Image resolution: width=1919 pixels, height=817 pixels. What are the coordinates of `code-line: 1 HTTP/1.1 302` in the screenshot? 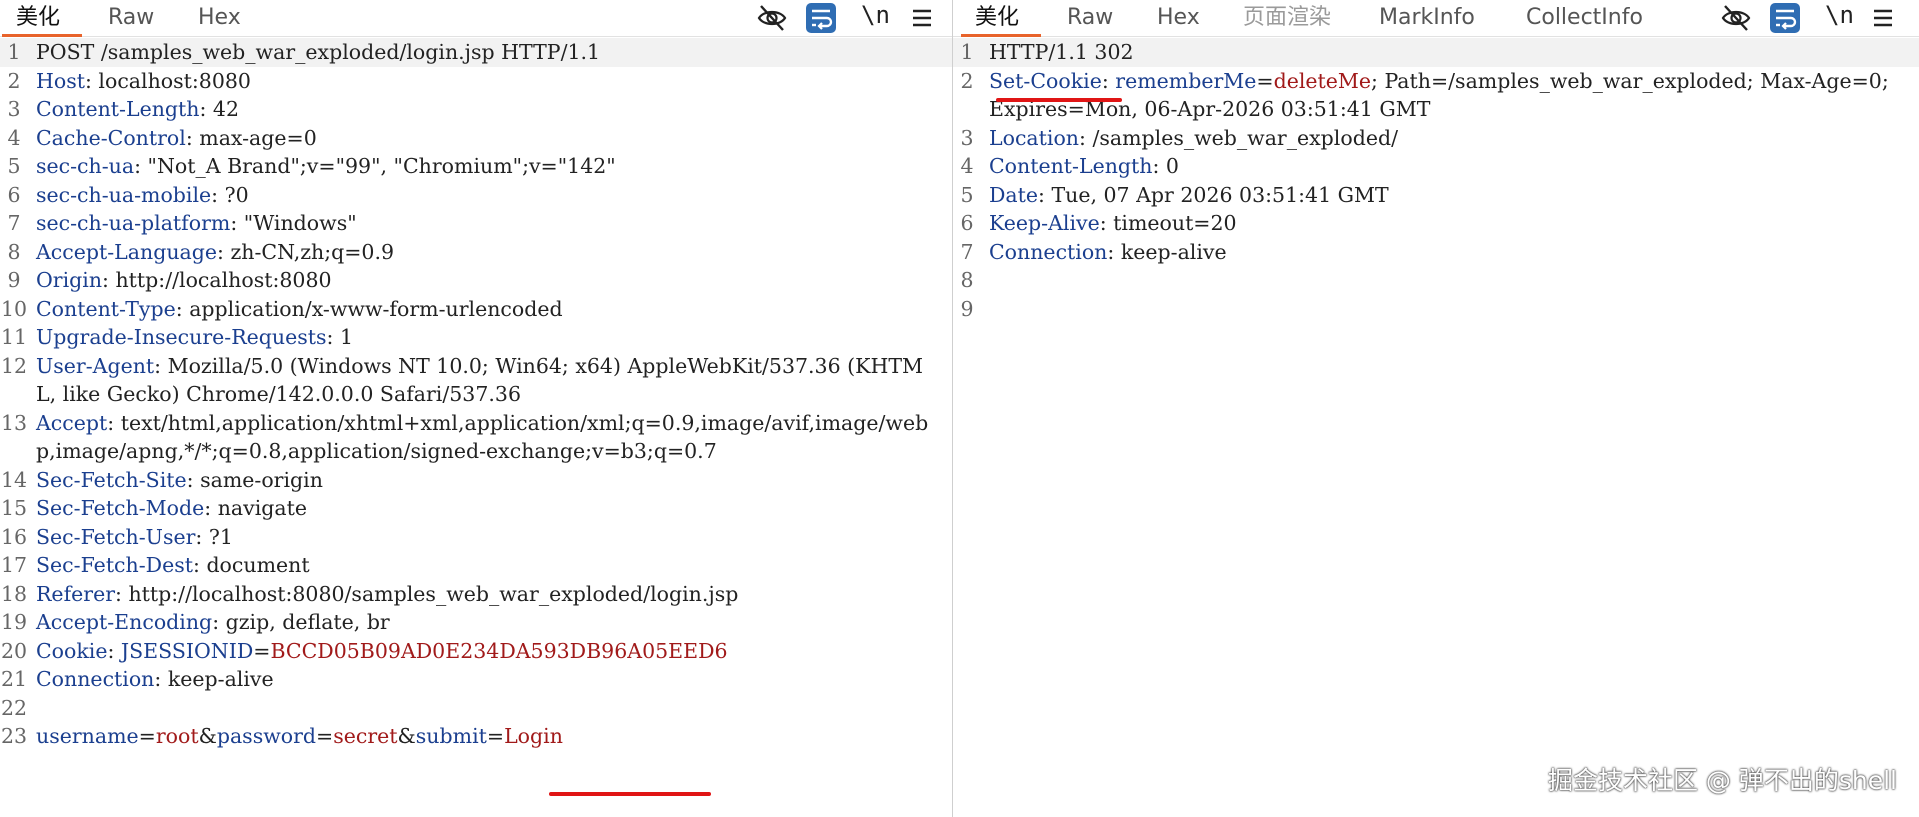 It's located at (1436, 52).